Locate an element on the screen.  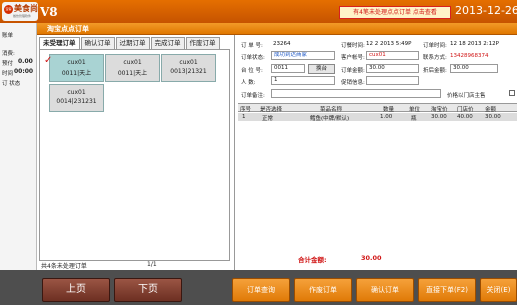
order-query-button: 订单查询 is located at coordinates (261, 290).